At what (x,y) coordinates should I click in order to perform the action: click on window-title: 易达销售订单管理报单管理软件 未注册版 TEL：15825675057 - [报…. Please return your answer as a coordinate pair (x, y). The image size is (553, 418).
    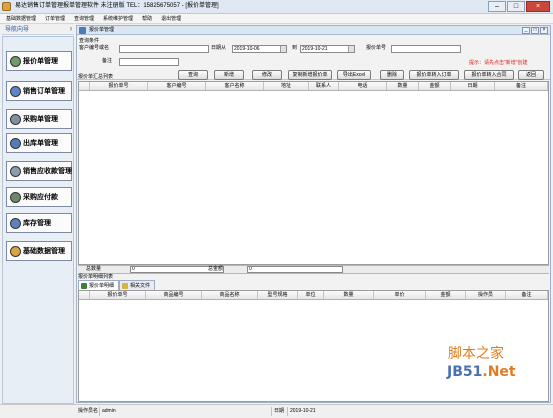
    Looking at the image, I should click on (117, 6).